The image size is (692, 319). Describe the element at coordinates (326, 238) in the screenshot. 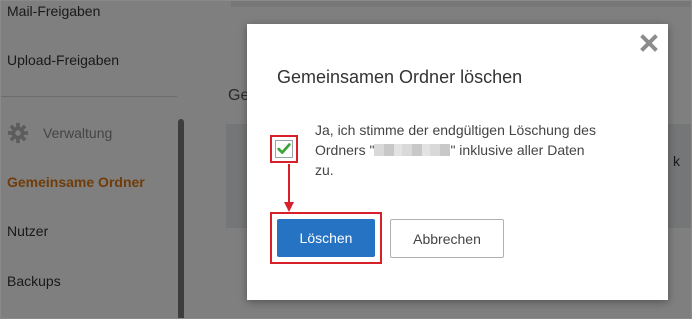

I see `delete-button: Löschen` at that location.